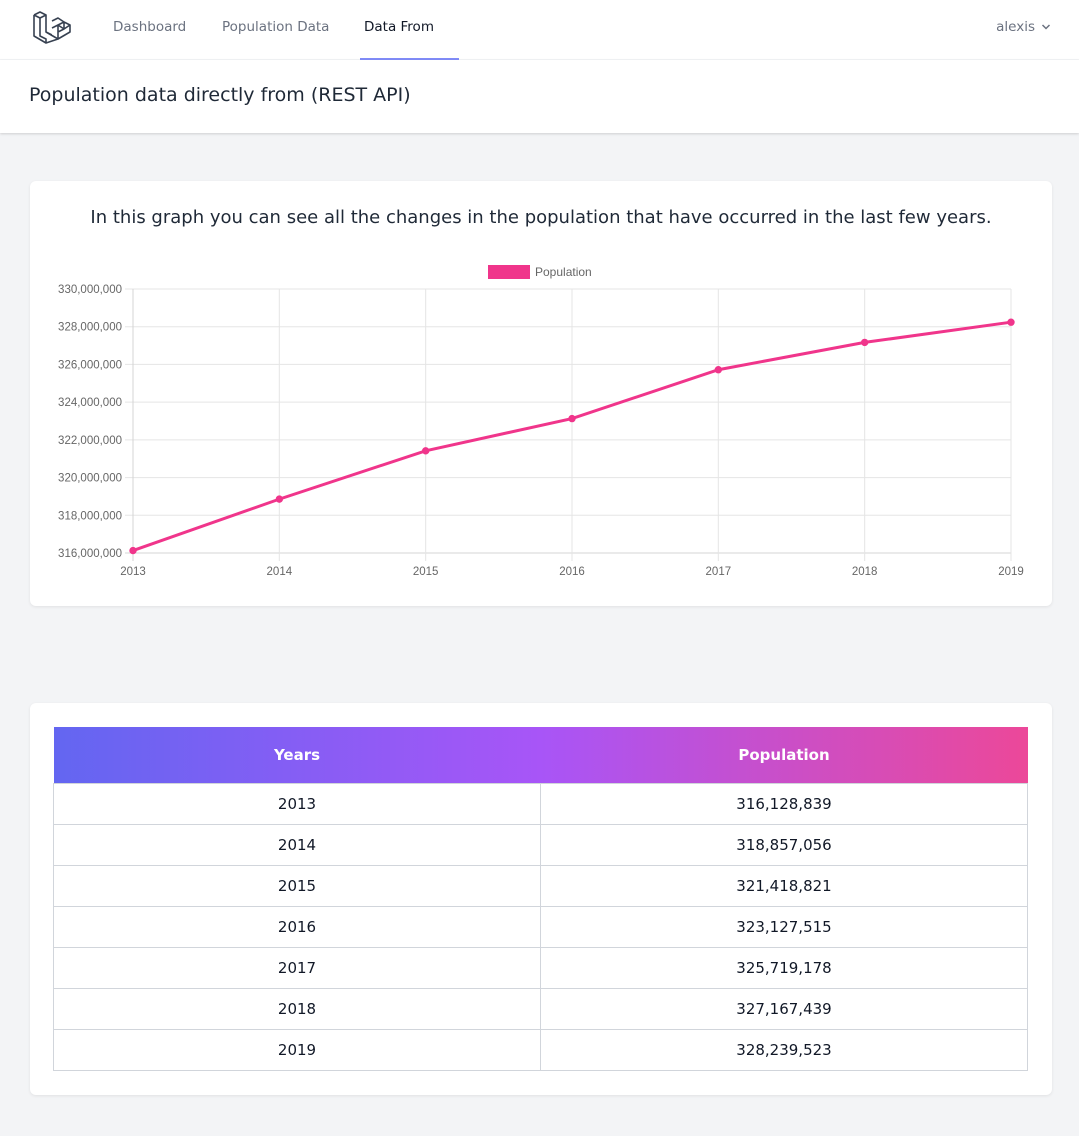 The width and height of the screenshot is (1079, 1136). I want to click on population-cell: 316,128,839, so click(784, 803).